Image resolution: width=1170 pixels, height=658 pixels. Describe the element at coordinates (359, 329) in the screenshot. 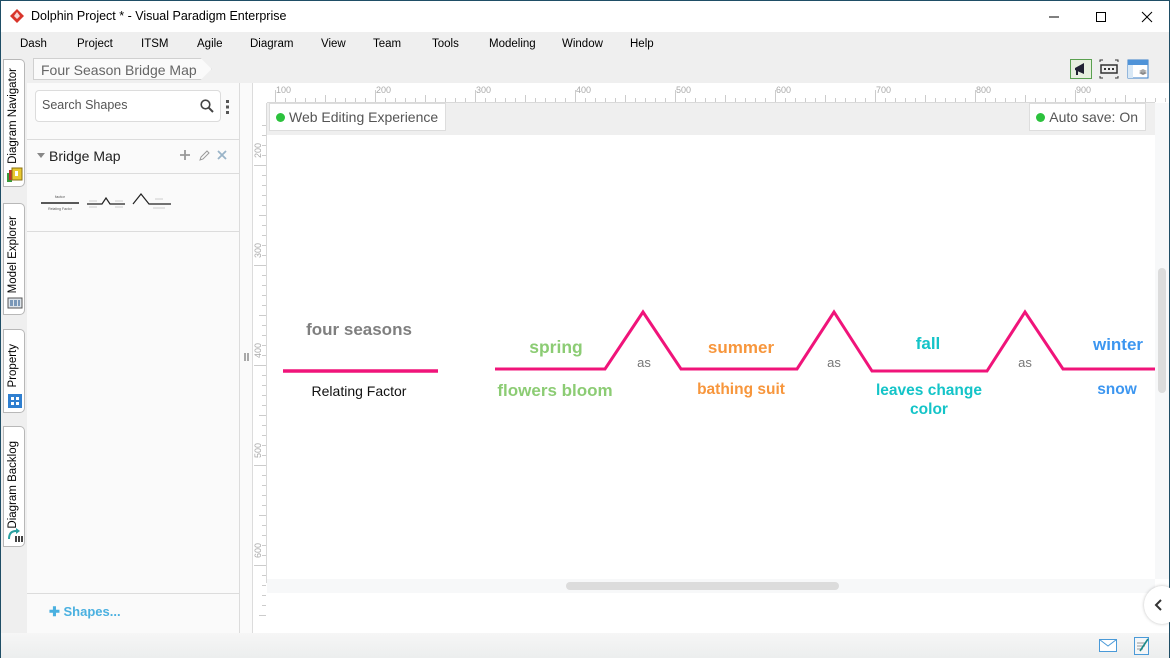

I see `relating-factor-text: four seasons` at that location.